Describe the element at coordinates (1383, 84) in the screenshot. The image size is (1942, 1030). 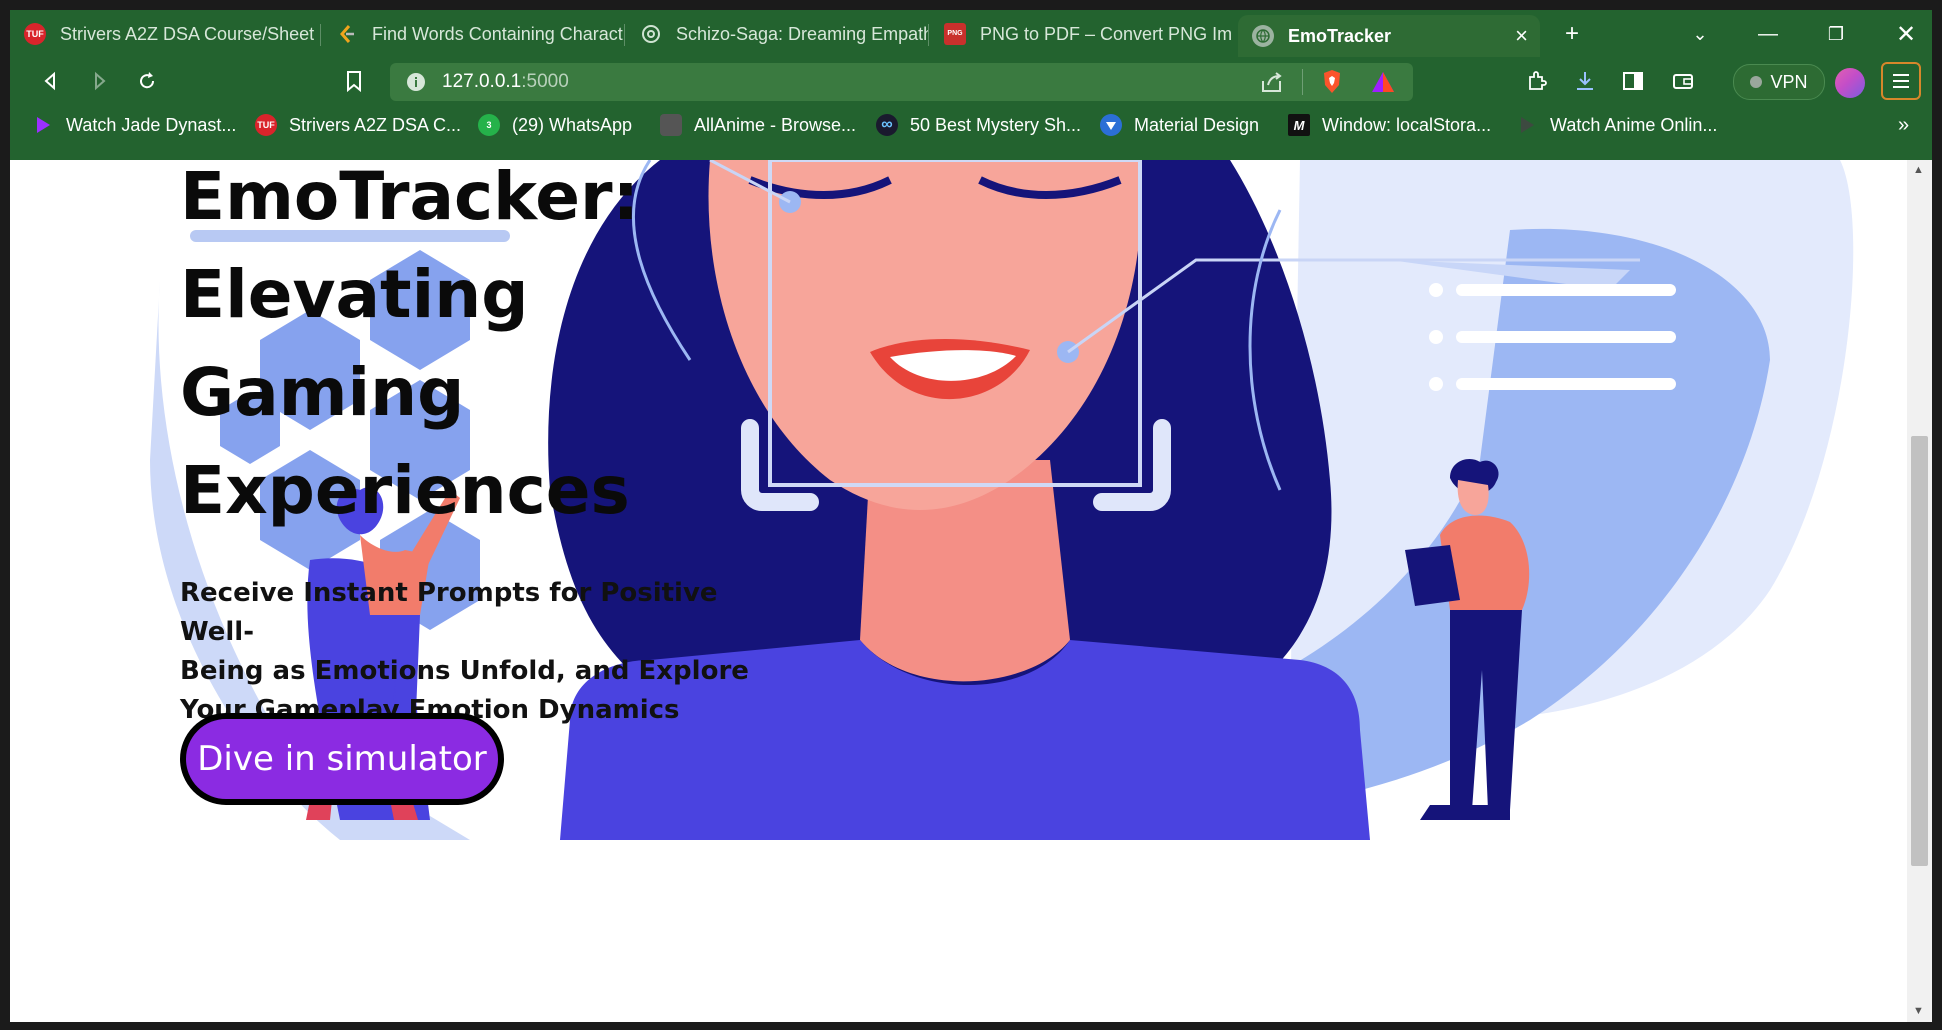
I see `brave-rewards-icon` at that location.